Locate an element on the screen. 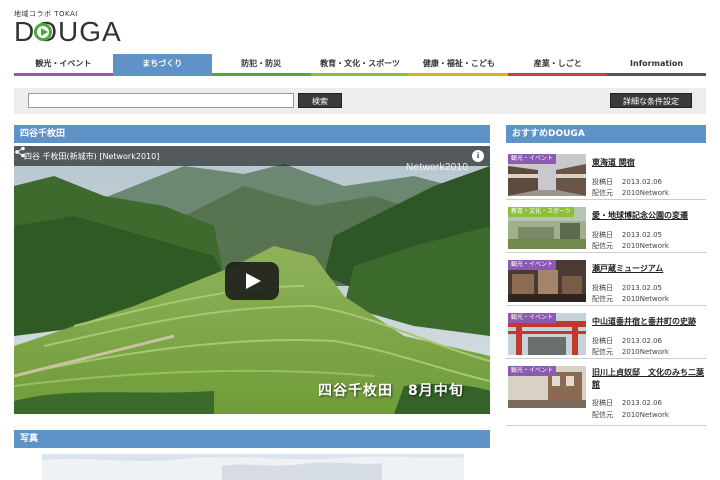 Image resolution: width=720 pixels, height=480 pixels. photo-section-heading: 写真 is located at coordinates (252, 439).